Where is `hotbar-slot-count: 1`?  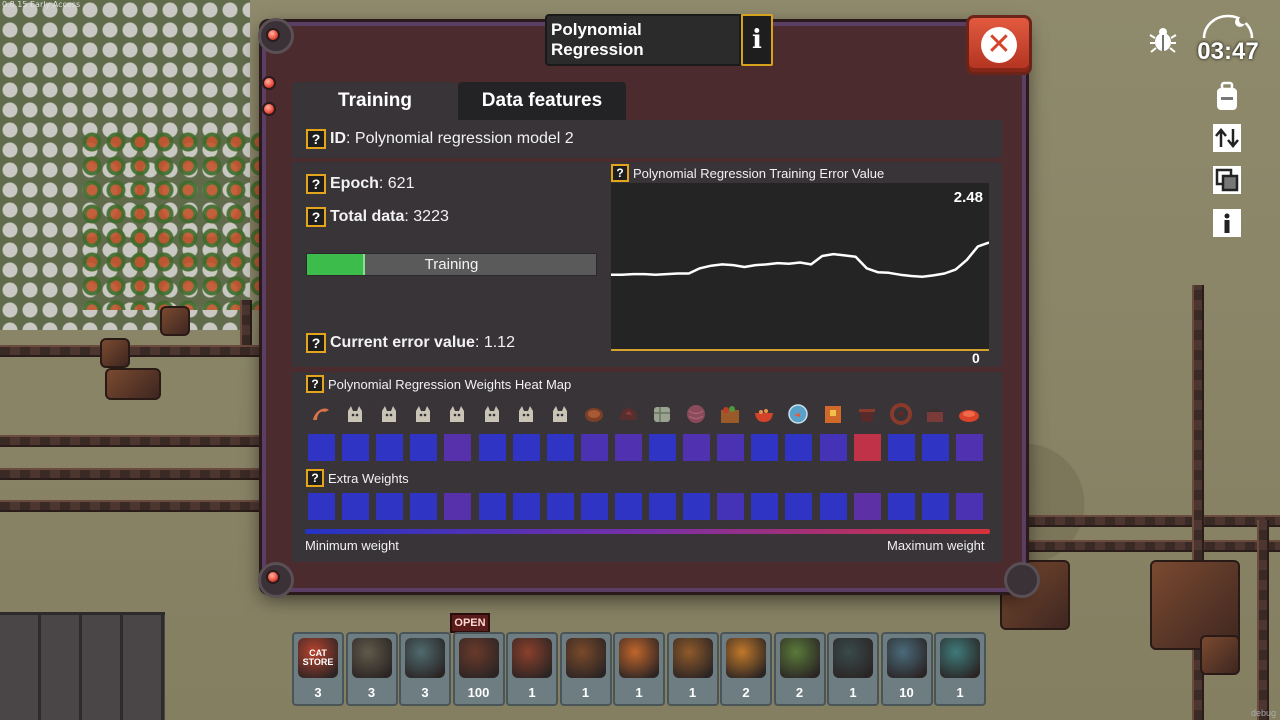 hotbar-slot-count: 1 is located at coordinates (532, 692).